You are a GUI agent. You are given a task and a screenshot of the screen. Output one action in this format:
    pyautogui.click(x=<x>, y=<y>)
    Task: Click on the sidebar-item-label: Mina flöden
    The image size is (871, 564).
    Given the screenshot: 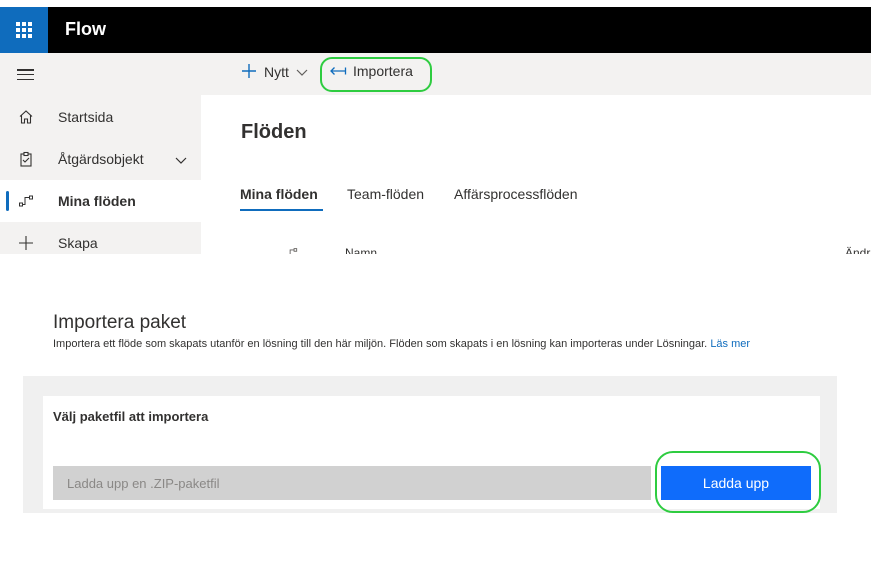 What is the action you would take?
    pyautogui.click(x=97, y=201)
    